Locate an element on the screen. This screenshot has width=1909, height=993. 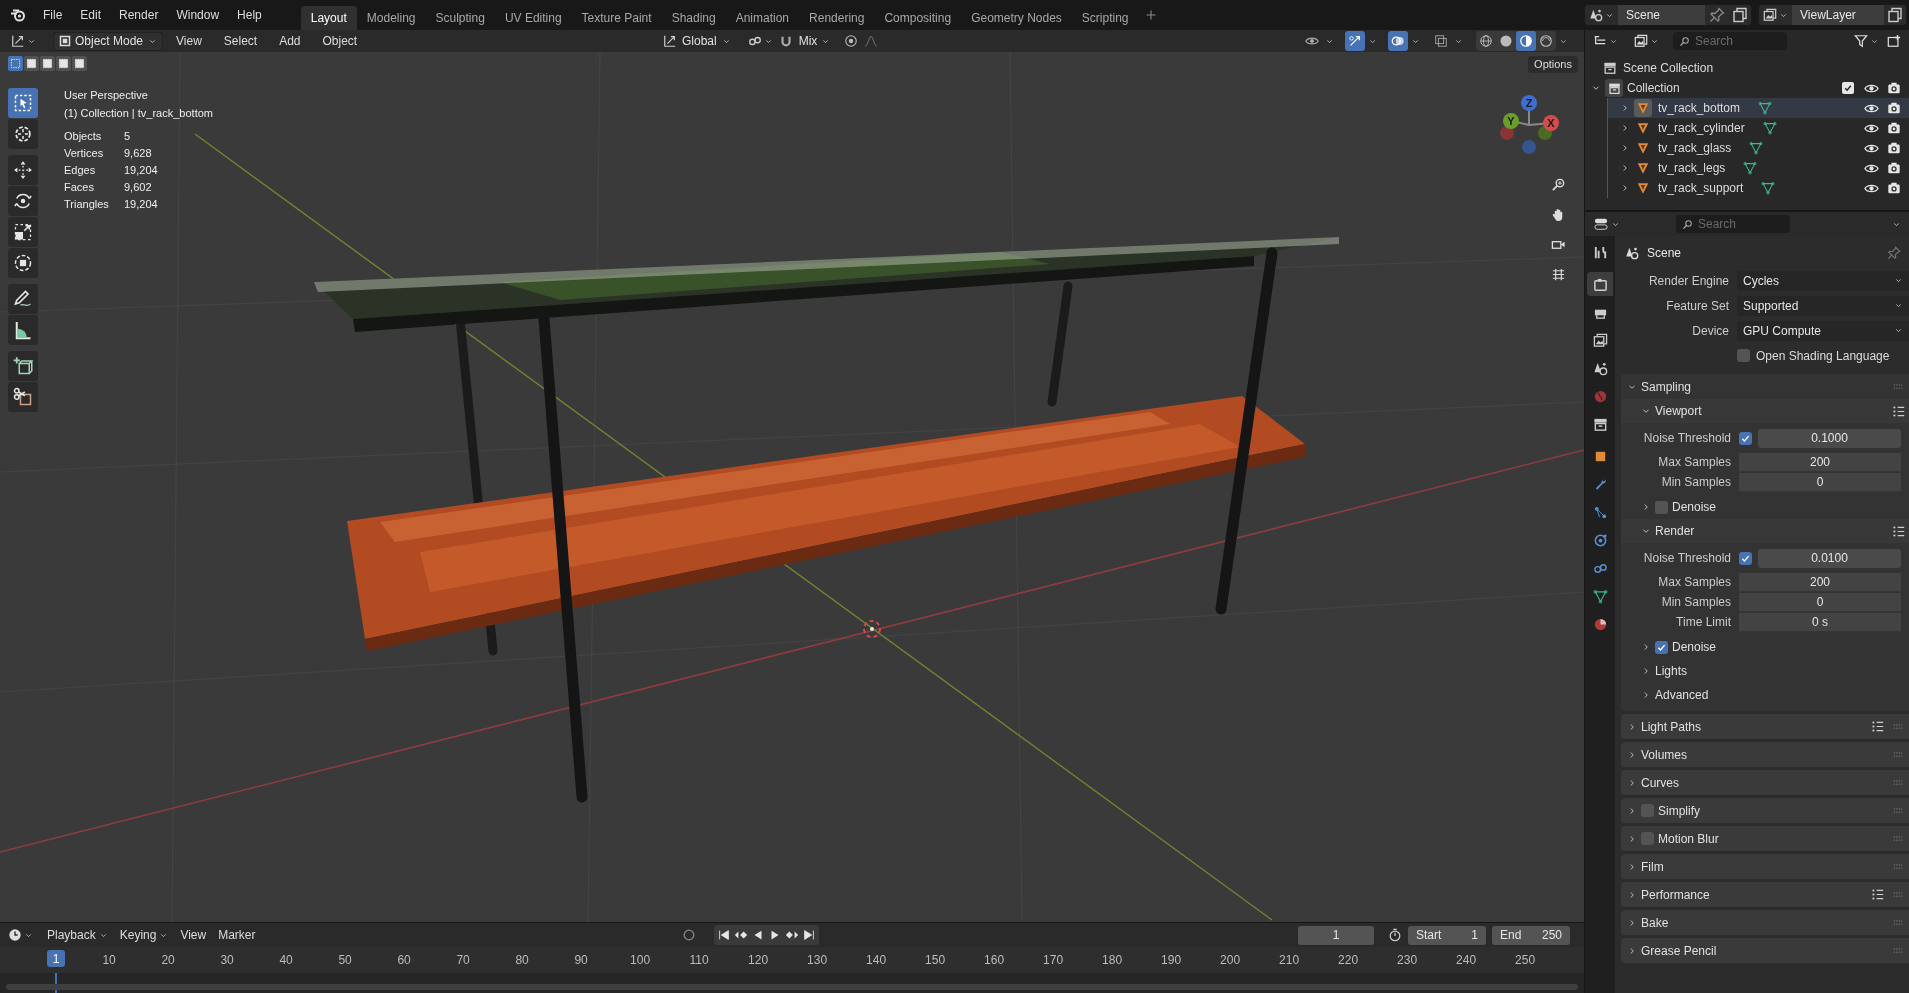
outliner-row: tv_rack_glass is located at coordinates (1758, 148).